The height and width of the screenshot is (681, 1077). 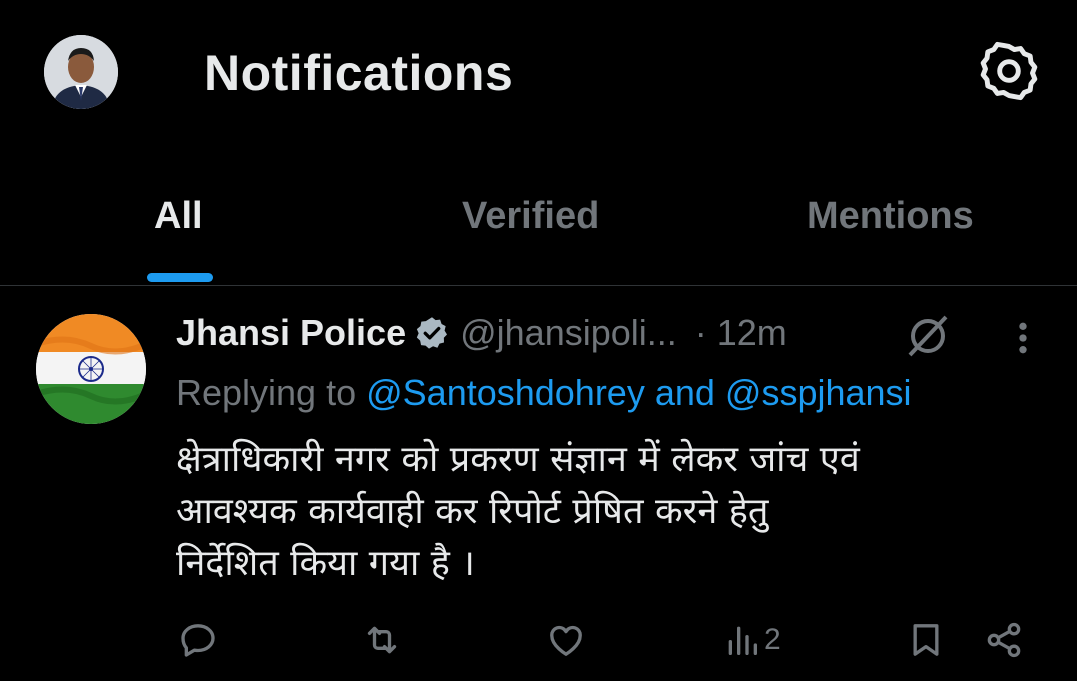 I want to click on tweet-actions: 2, so click(x=538, y=641).